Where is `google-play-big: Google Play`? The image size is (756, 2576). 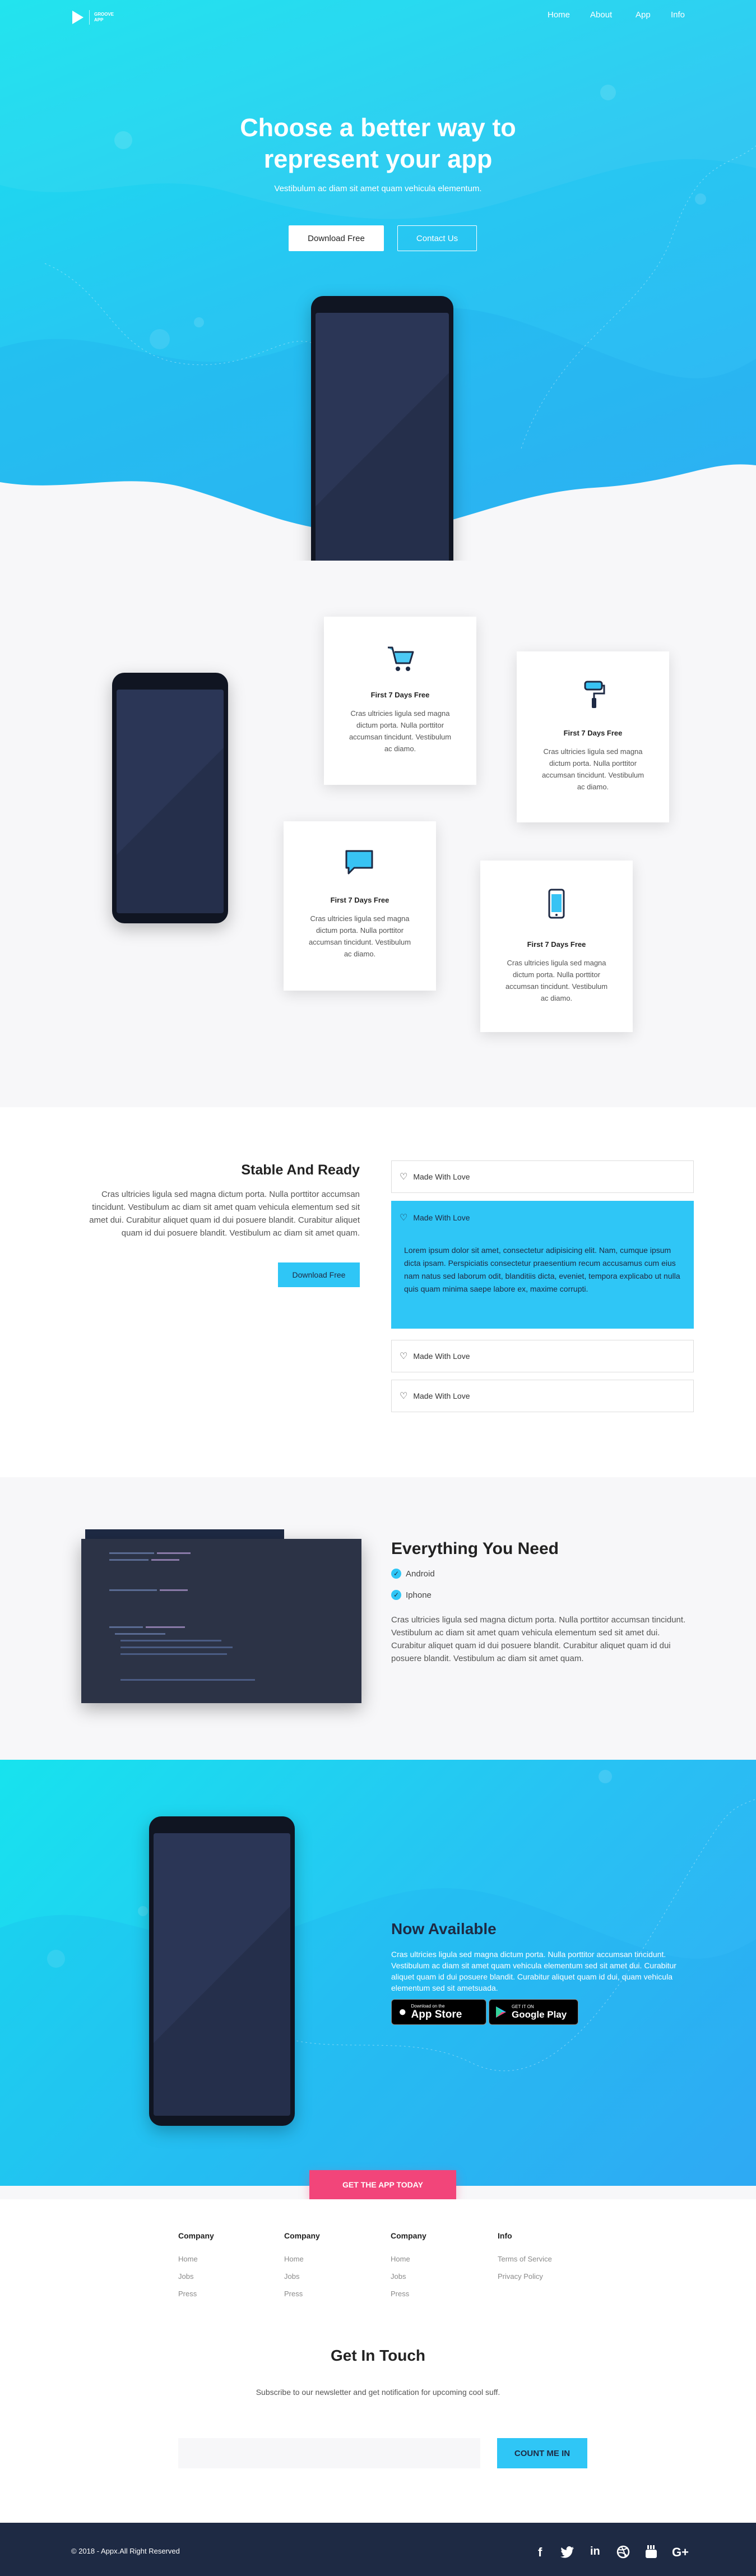 google-play-big: Google Play is located at coordinates (539, 2014).